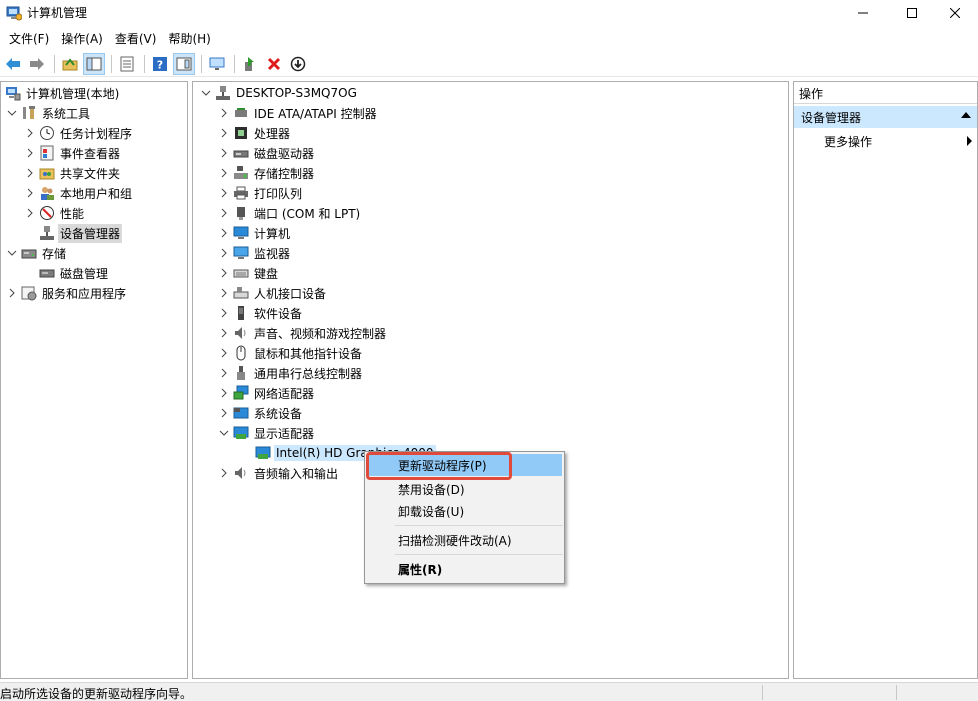 The height and width of the screenshot is (701, 978). I want to click on storage-controller-icon, so click(241, 173).